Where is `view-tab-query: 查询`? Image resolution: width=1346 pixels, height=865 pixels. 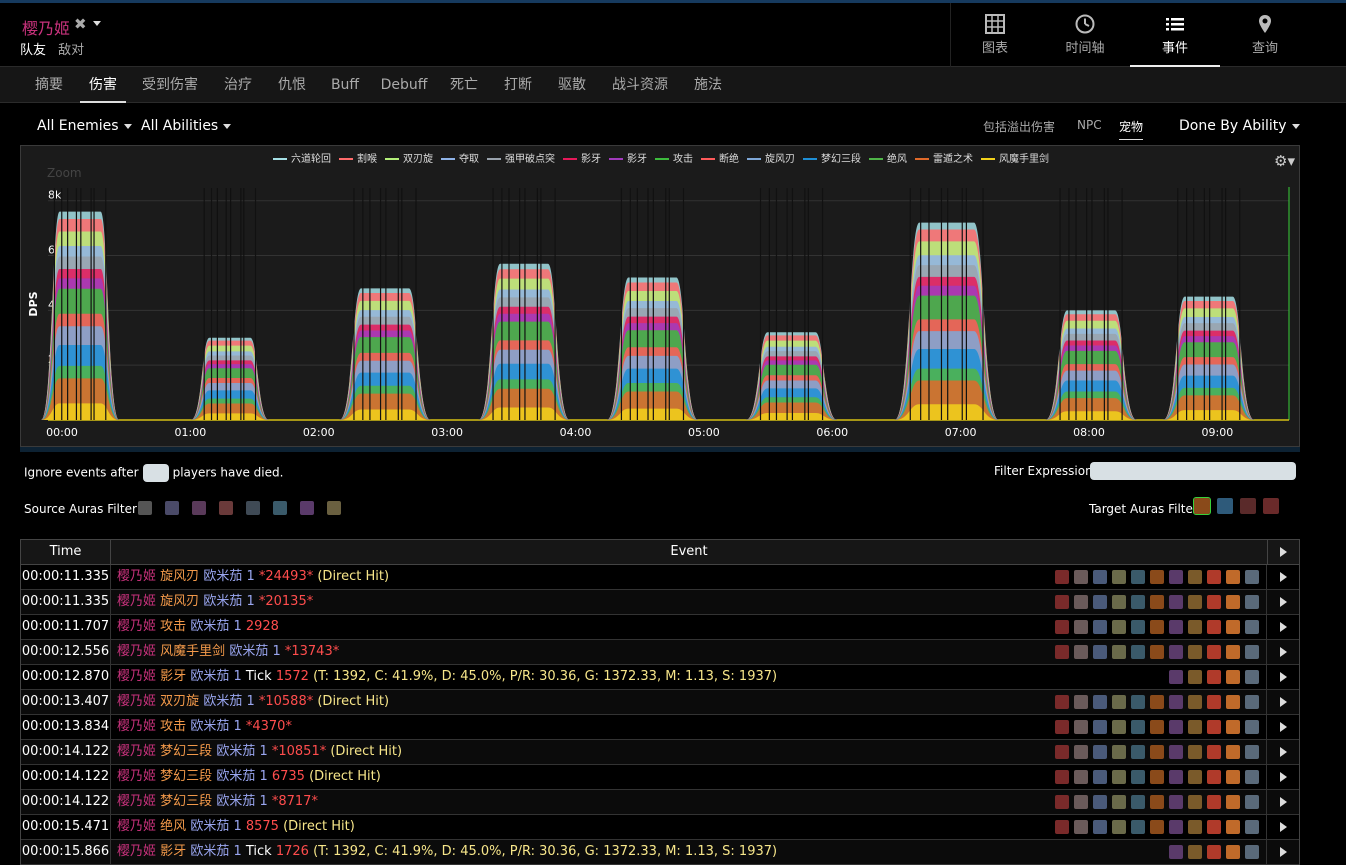 view-tab-query: 查询 is located at coordinates (1265, 35).